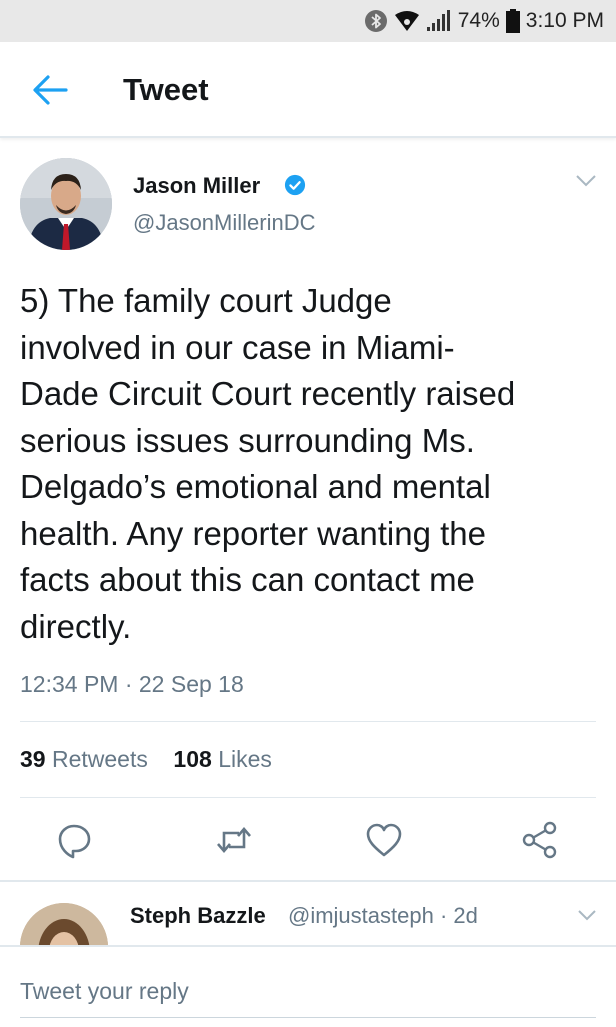 The width and height of the screenshot is (616, 1027). I want to click on tweet-text-line: serious issues surrounding Ms., so click(247, 440).